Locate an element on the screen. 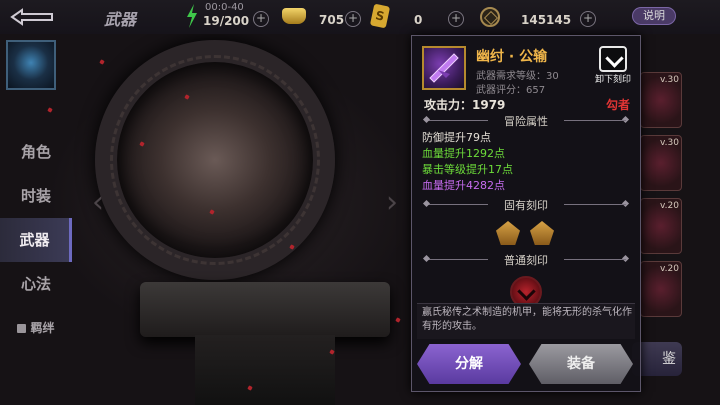 The image size is (720, 405). section-title-text: 固有刻印 is located at coordinates (526, 205).